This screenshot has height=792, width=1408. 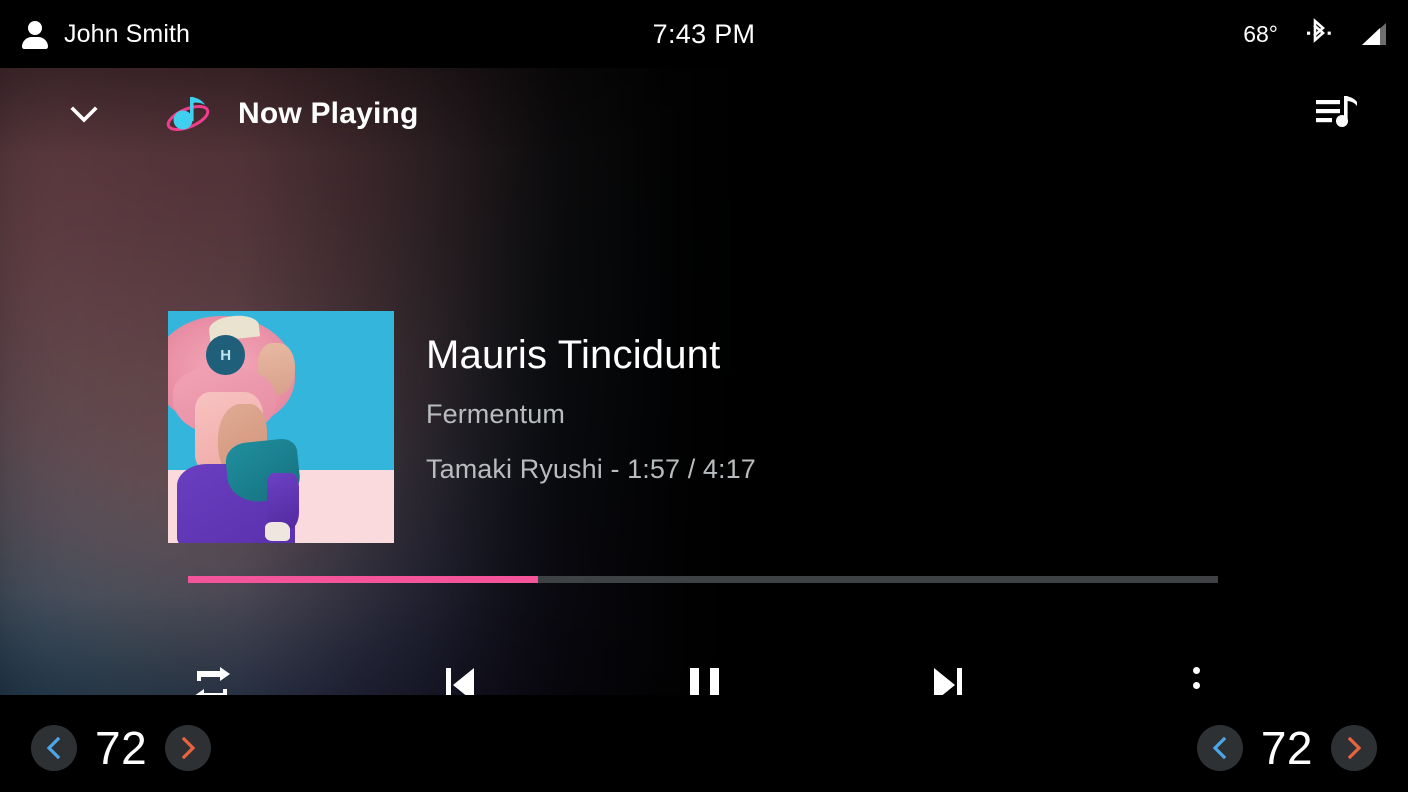 What do you see at coordinates (188, 114) in the screenshot?
I see `music-note-orbit-icon` at bounding box center [188, 114].